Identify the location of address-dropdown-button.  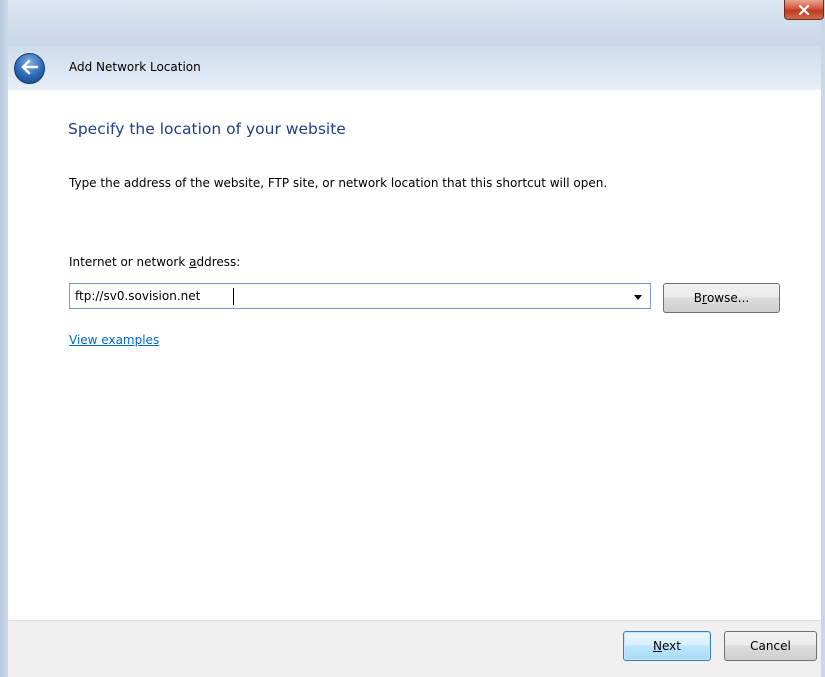
(638, 296).